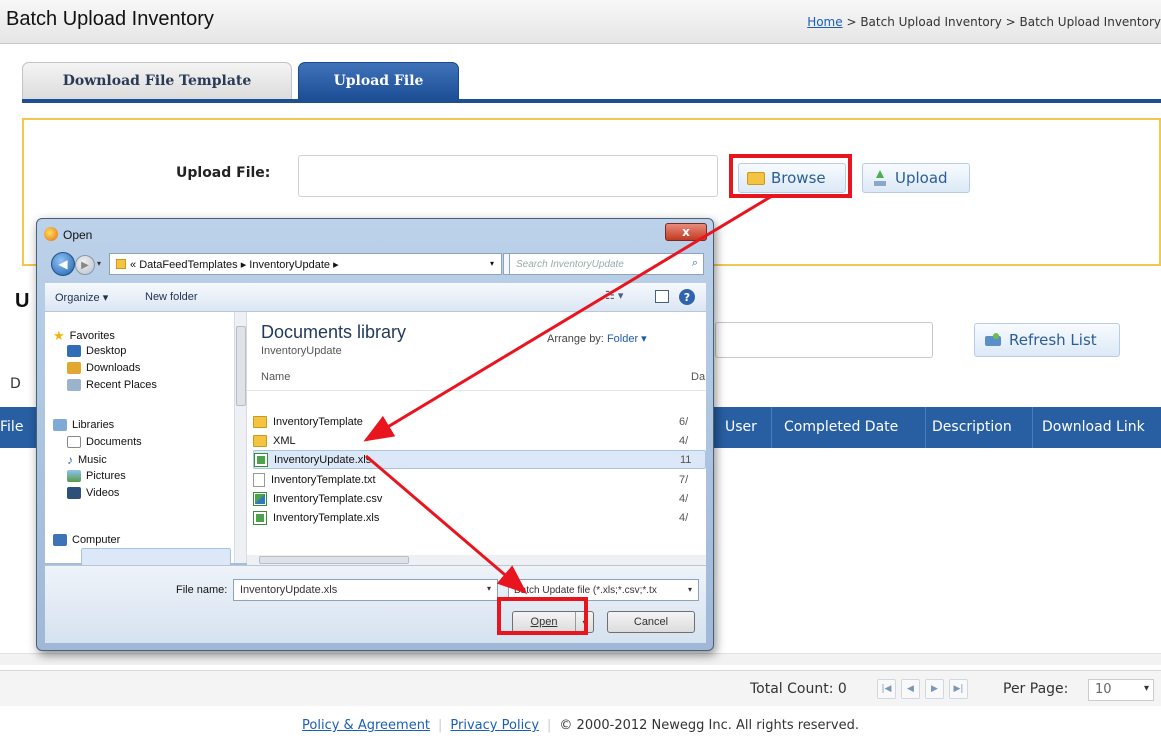  Describe the element at coordinates (114, 442) in the screenshot. I see `nav-item-label: Documents` at that location.